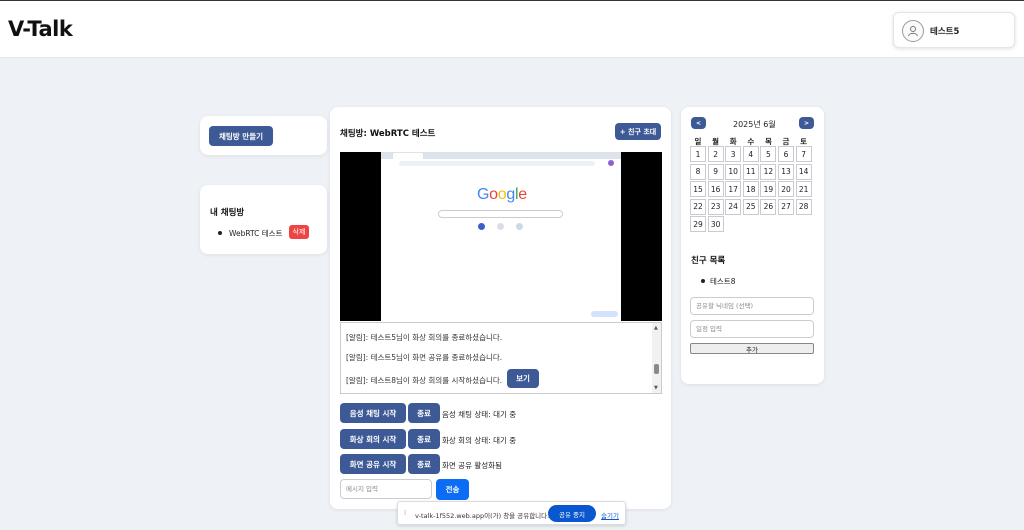 This screenshot has width=1024, height=530. Describe the element at coordinates (472, 465) in the screenshot. I see `screen-share-status: 화면 공유 활성화됨` at that location.